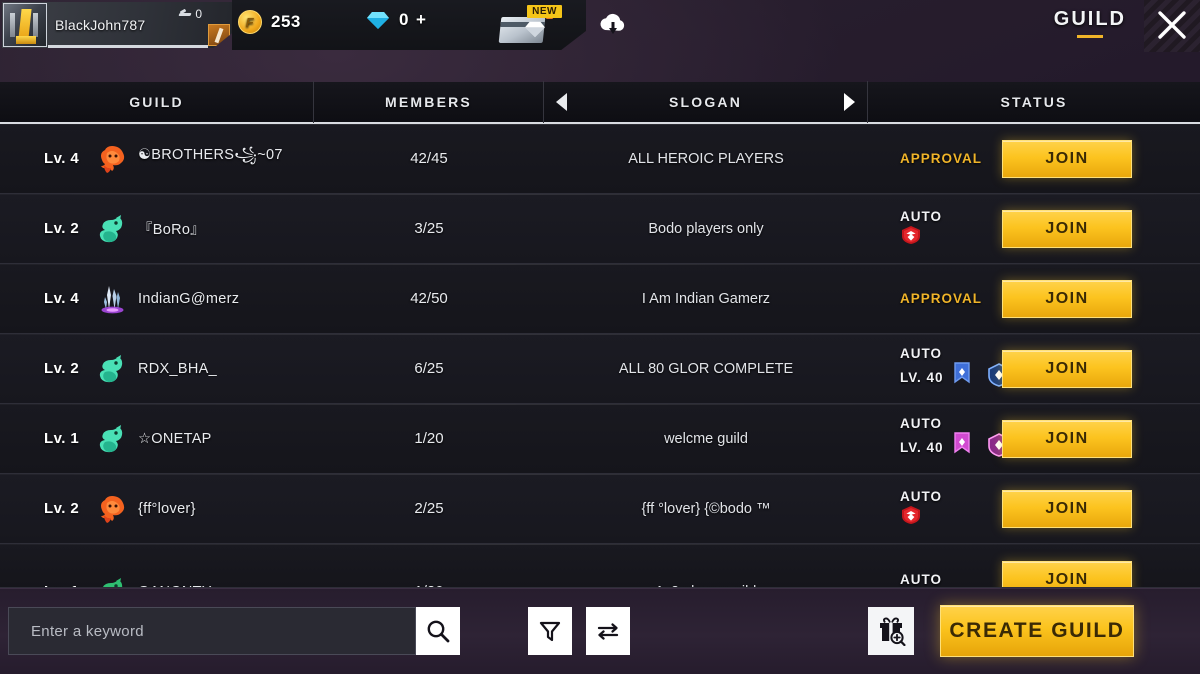  I want to click on gift-search-icon, so click(893, 631).